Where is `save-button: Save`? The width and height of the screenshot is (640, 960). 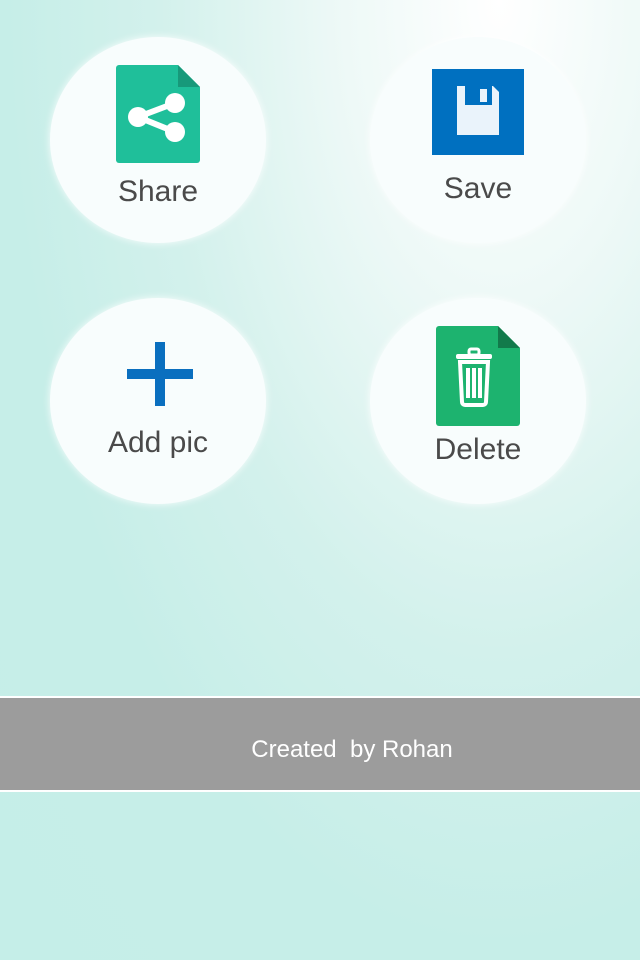 save-button: Save is located at coordinates (478, 140).